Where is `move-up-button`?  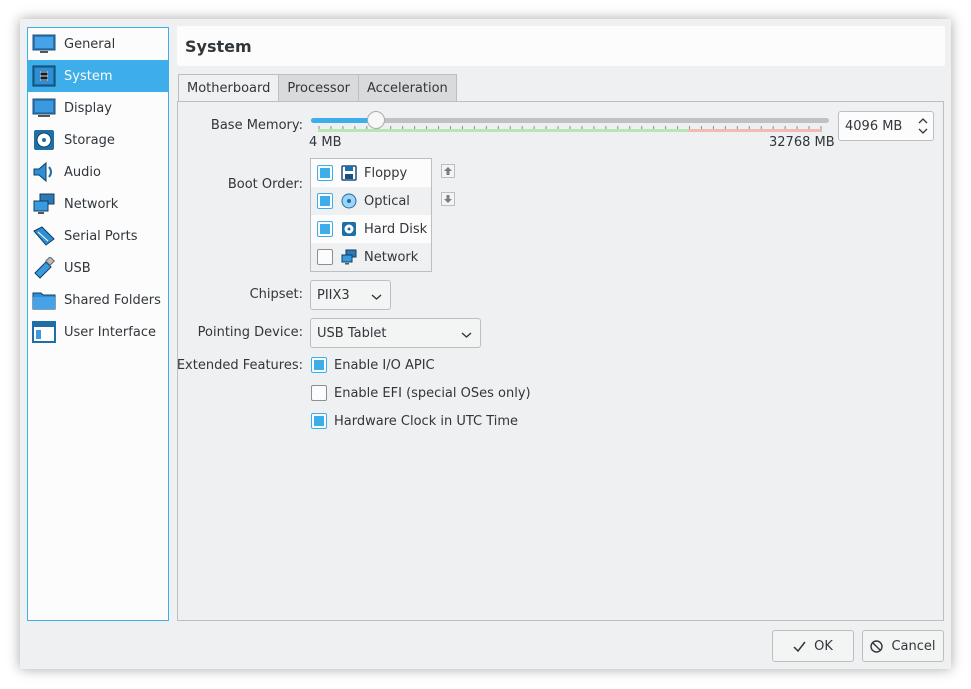
move-up-button is located at coordinates (448, 171).